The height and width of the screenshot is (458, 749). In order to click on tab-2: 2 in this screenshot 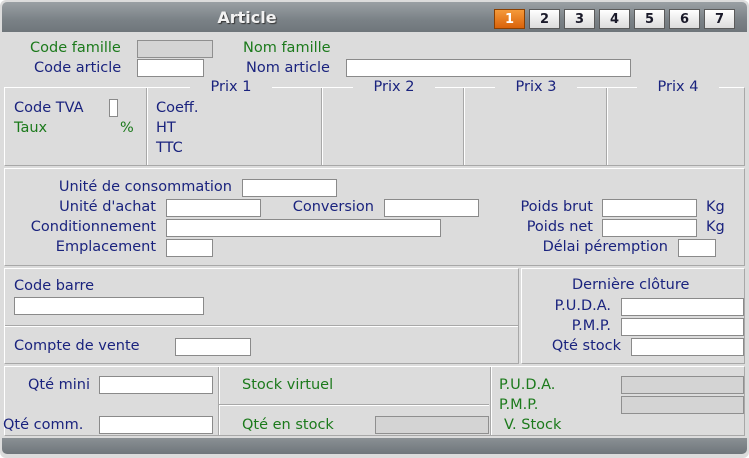, I will do `click(544, 19)`.